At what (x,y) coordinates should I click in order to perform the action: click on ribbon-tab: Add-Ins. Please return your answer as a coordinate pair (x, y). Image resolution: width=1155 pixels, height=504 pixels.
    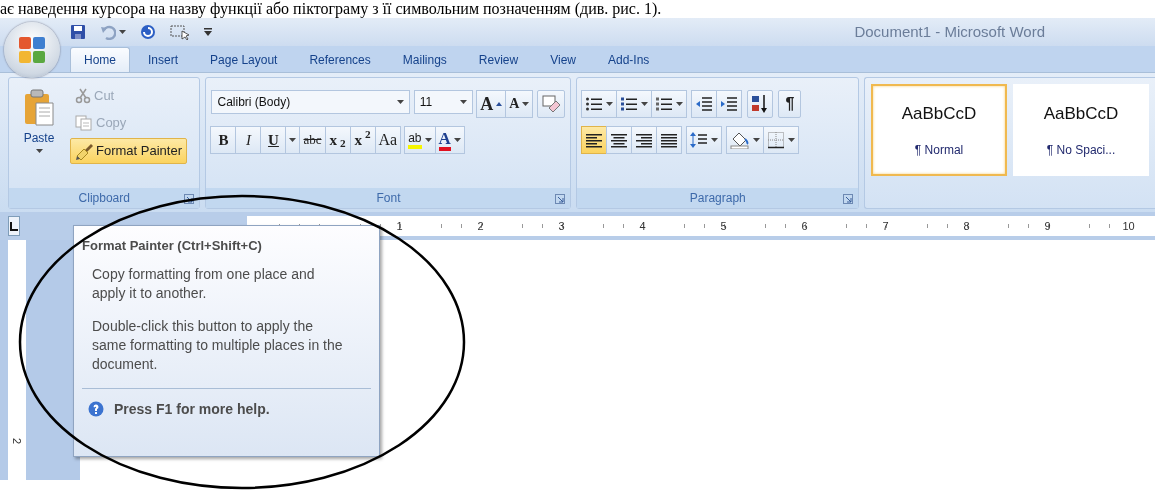
    Looking at the image, I should click on (628, 59).